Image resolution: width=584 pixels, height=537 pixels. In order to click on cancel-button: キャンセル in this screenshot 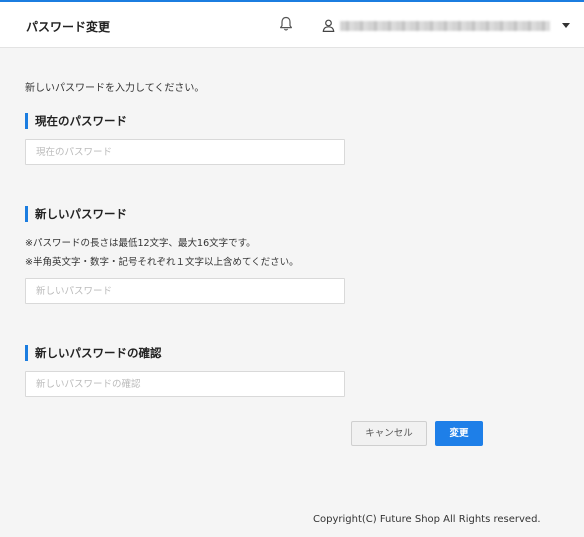, I will do `click(389, 433)`.